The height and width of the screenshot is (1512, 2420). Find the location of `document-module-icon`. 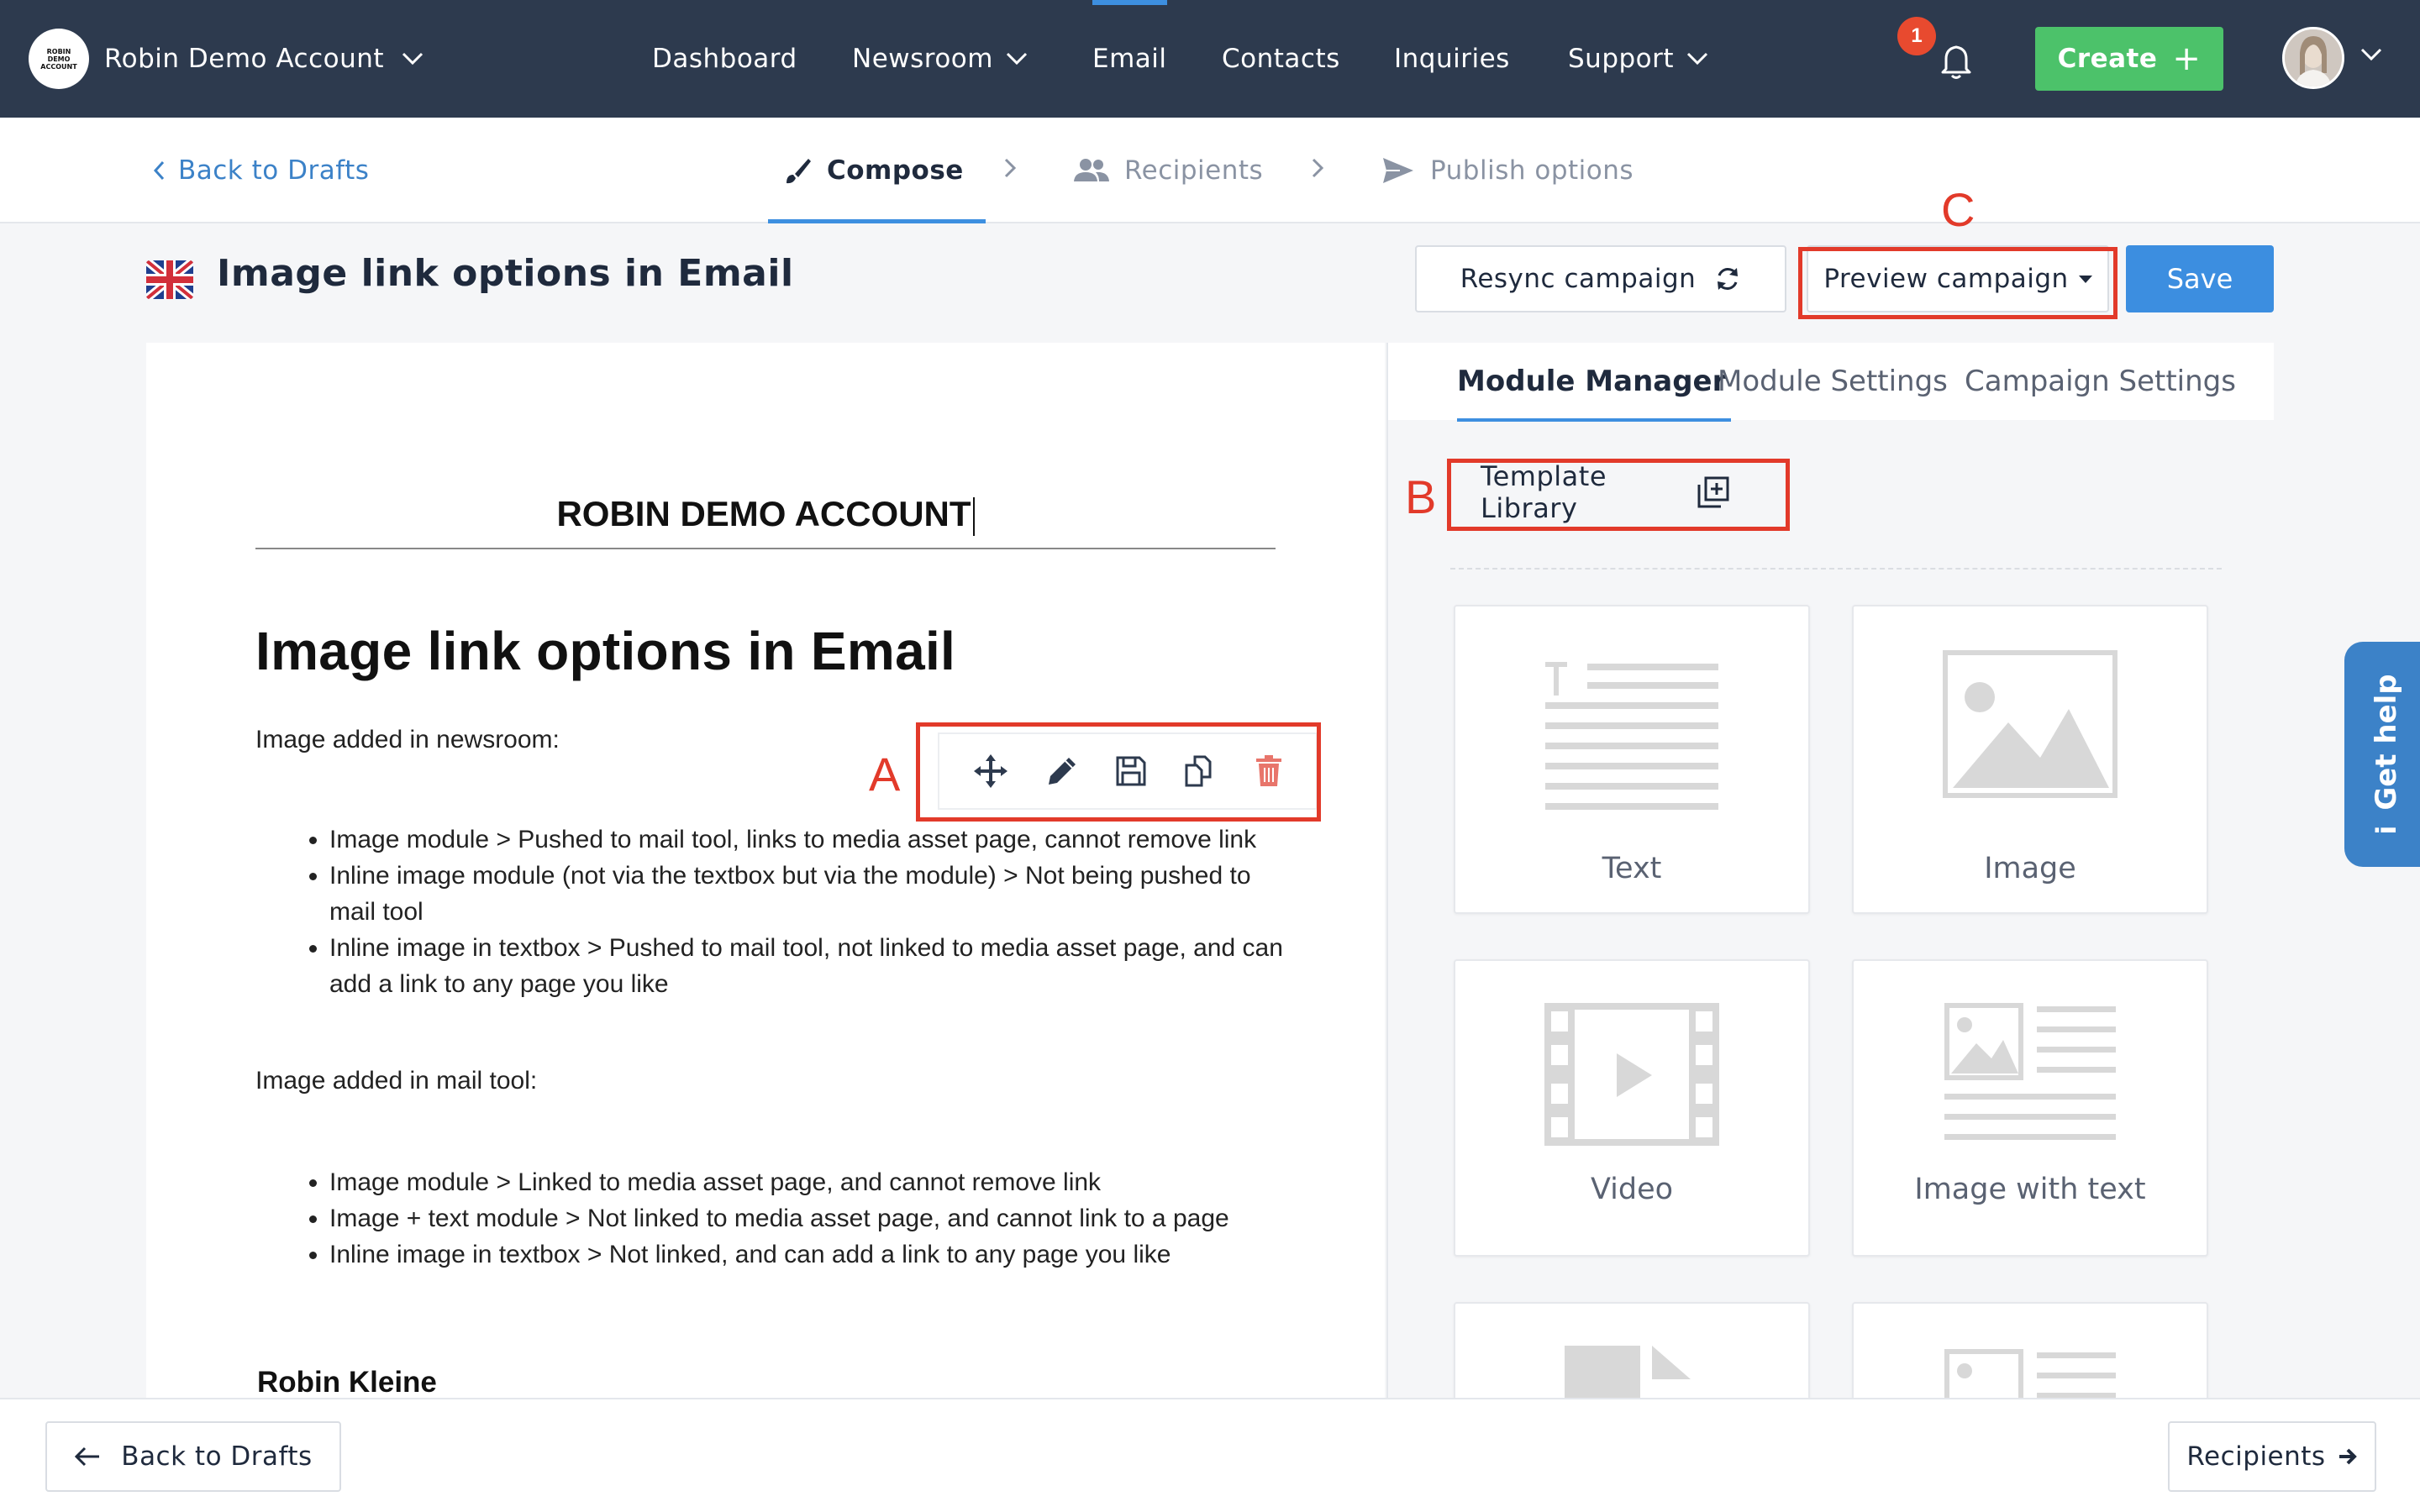

document-module-icon is located at coordinates (1631, 1372).